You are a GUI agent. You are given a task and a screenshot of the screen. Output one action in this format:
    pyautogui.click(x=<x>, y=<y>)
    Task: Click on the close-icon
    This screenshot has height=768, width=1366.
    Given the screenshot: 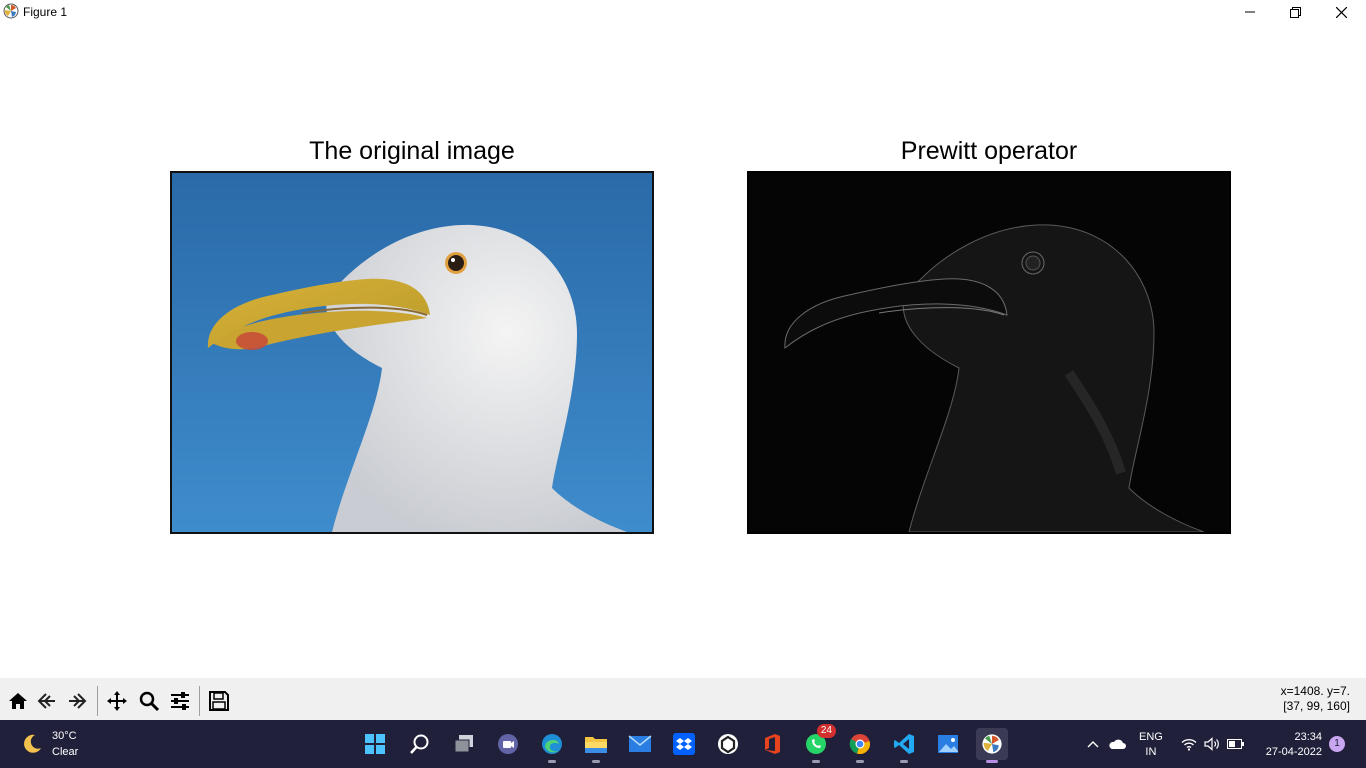 What is the action you would take?
    pyautogui.click(x=1341, y=12)
    